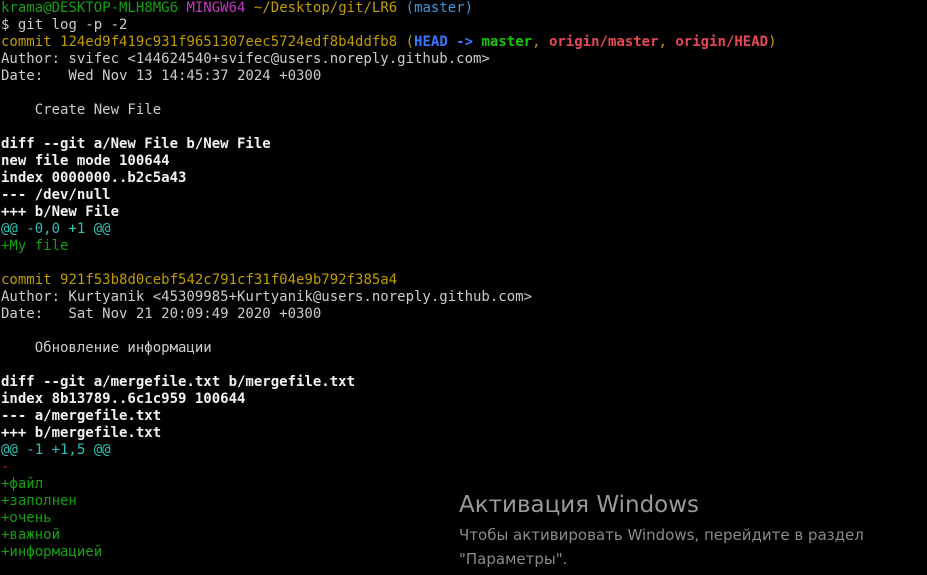  What do you see at coordinates (56, 195) in the screenshot?
I see `diff-minus-file: --- /dev/null` at bounding box center [56, 195].